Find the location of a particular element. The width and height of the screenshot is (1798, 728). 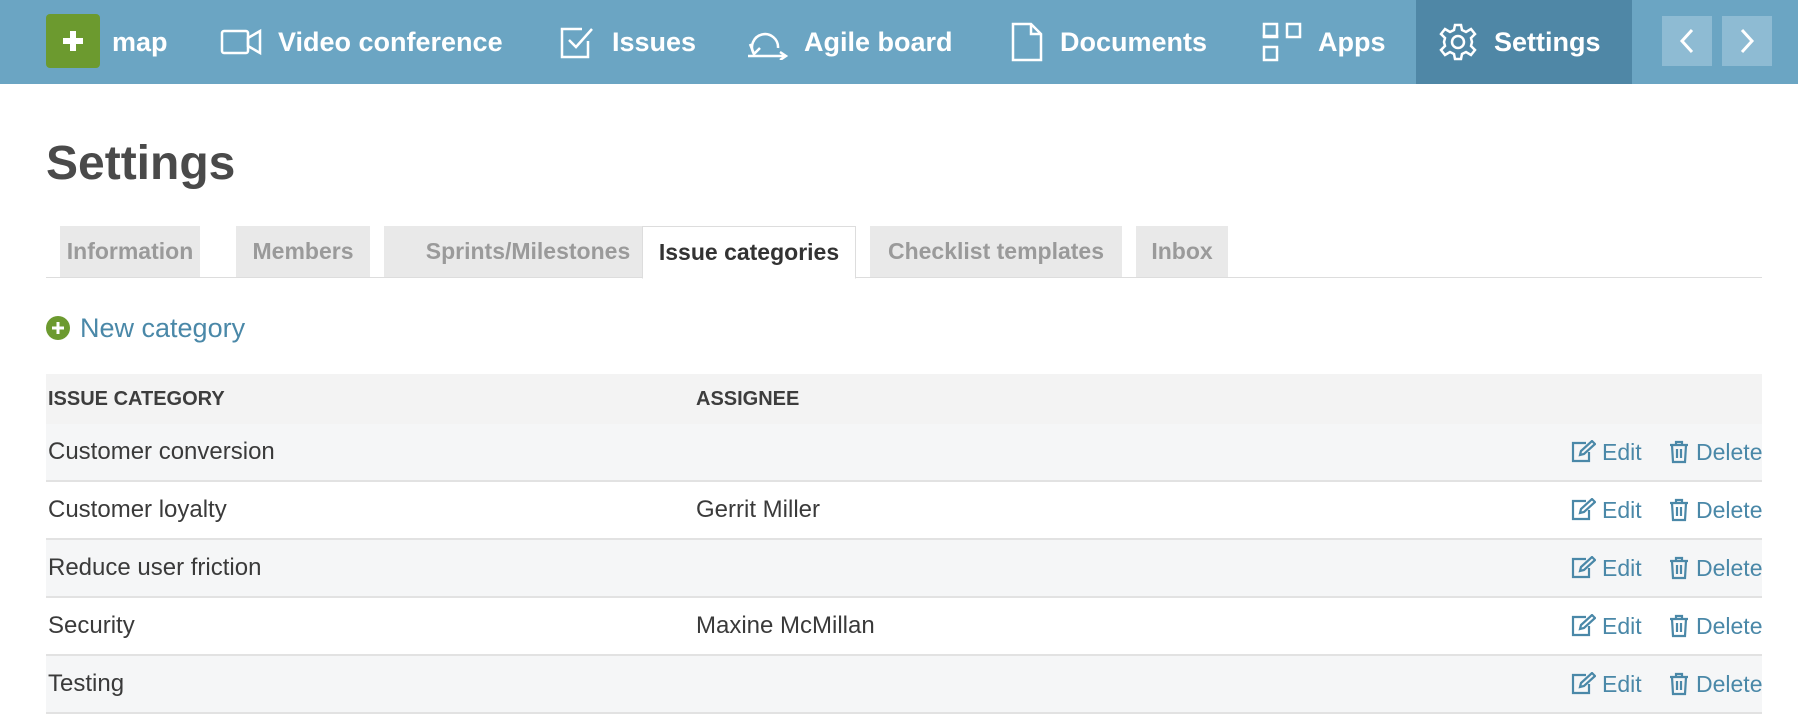

nav-item-issues: Issues is located at coordinates (627, 42).